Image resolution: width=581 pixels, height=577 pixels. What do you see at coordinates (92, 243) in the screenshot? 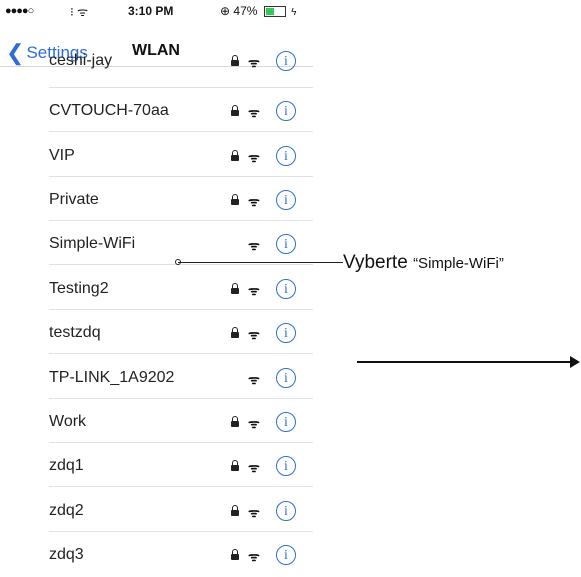
I see `network-name: Simple-WiFi` at bounding box center [92, 243].